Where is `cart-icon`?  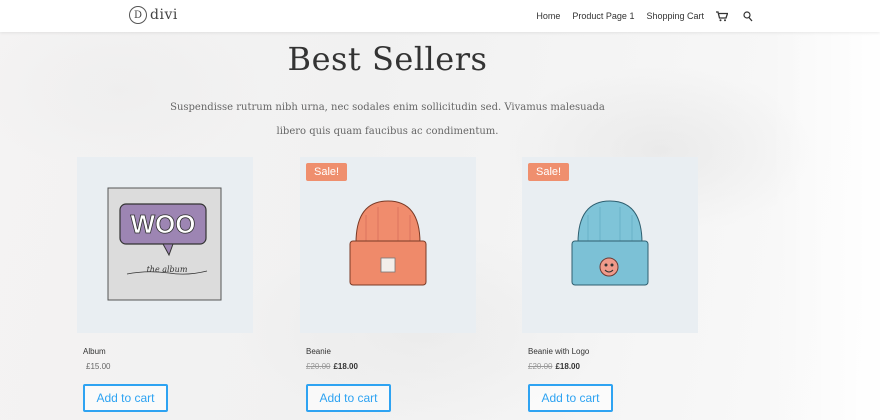
cart-icon is located at coordinates (722, 16).